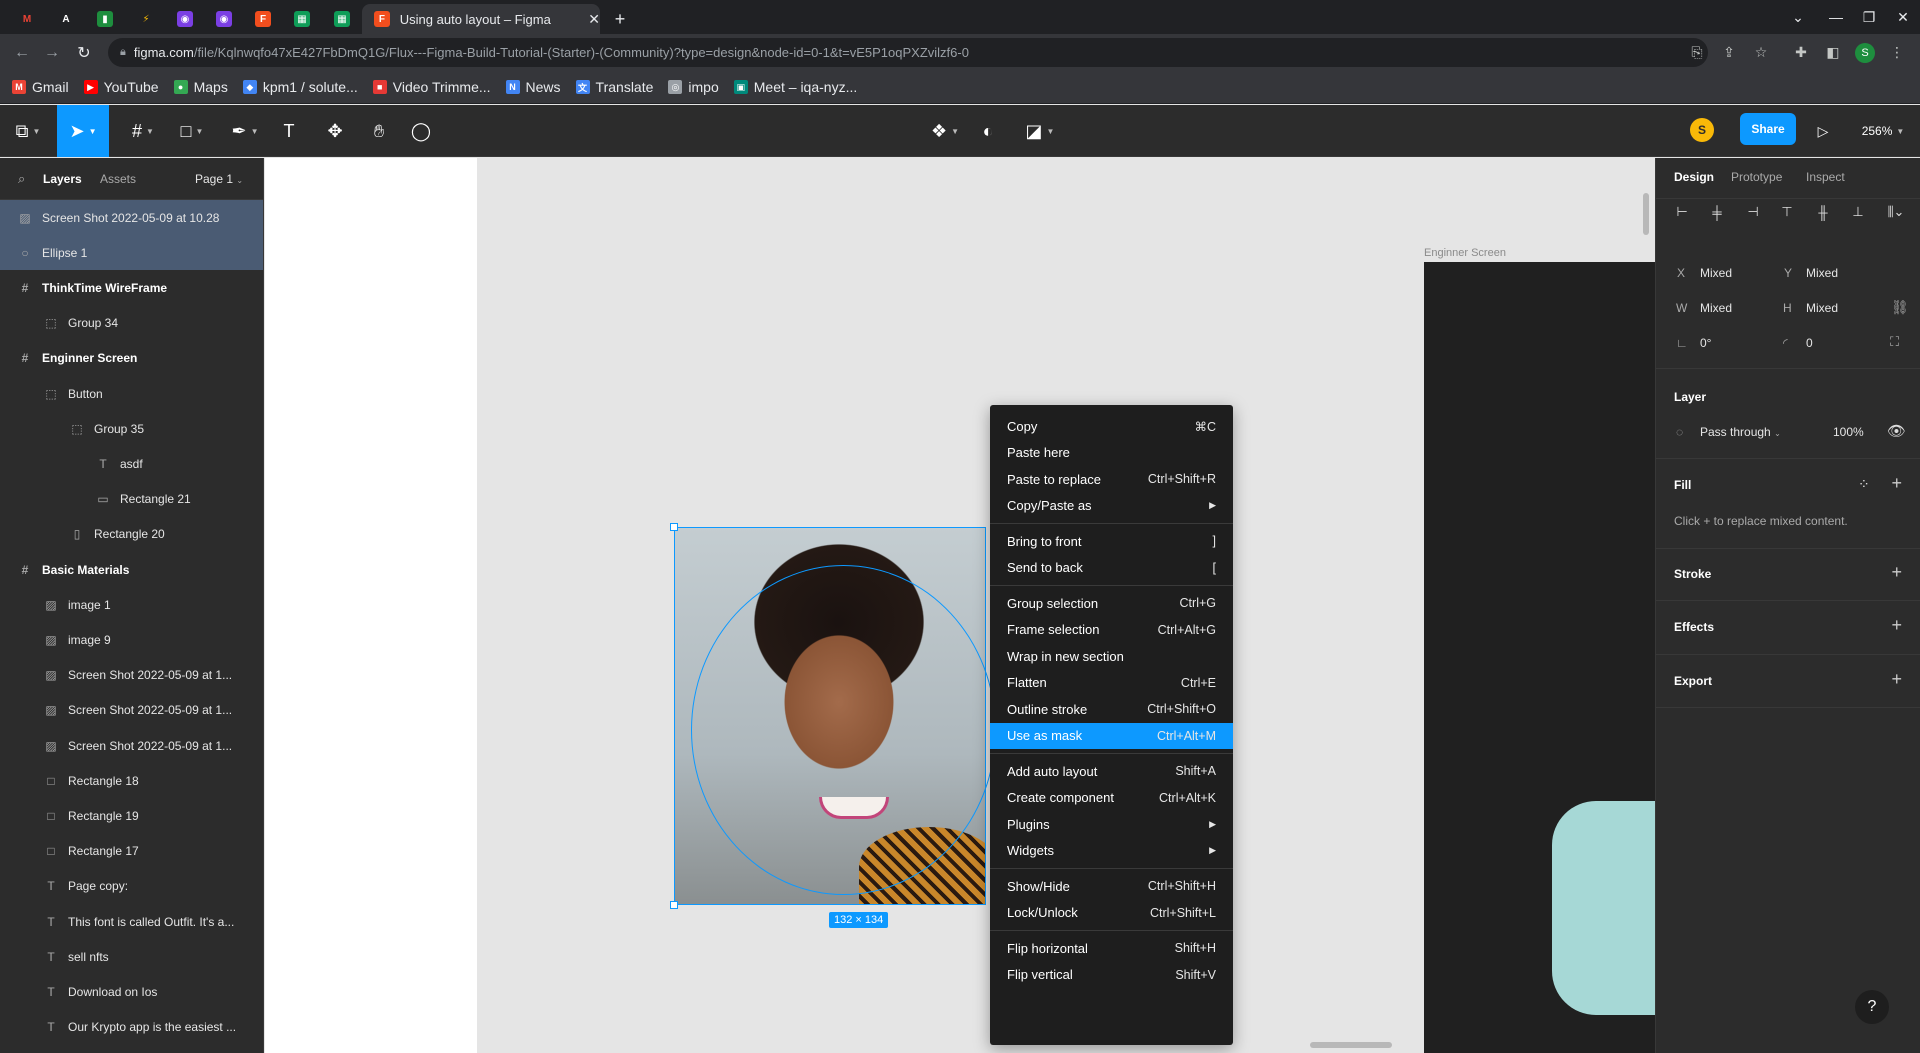 Image resolution: width=1920 pixels, height=1053 pixels. What do you see at coordinates (1111, 603) in the screenshot?
I see `menu-item: Group selection Ctrl+G` at bounding box center [1111, 603].